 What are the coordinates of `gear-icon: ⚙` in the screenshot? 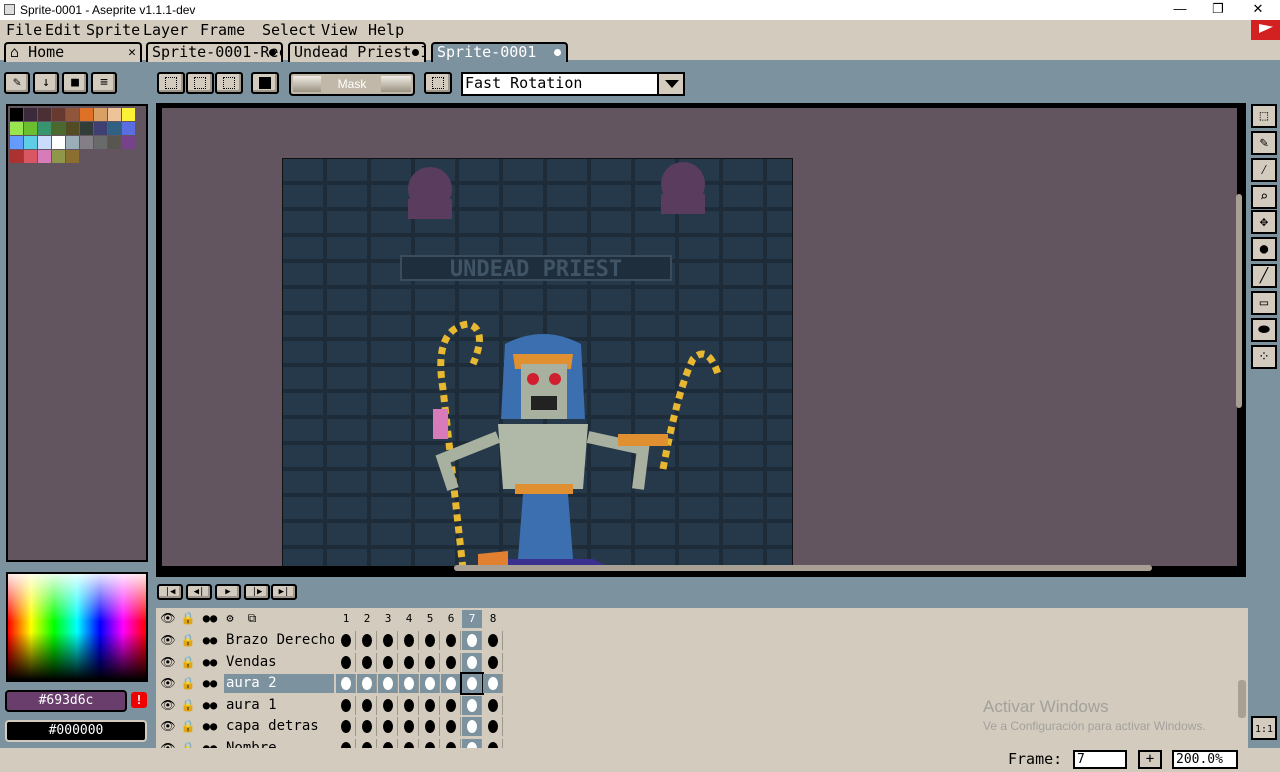 It's located at (230, 618).